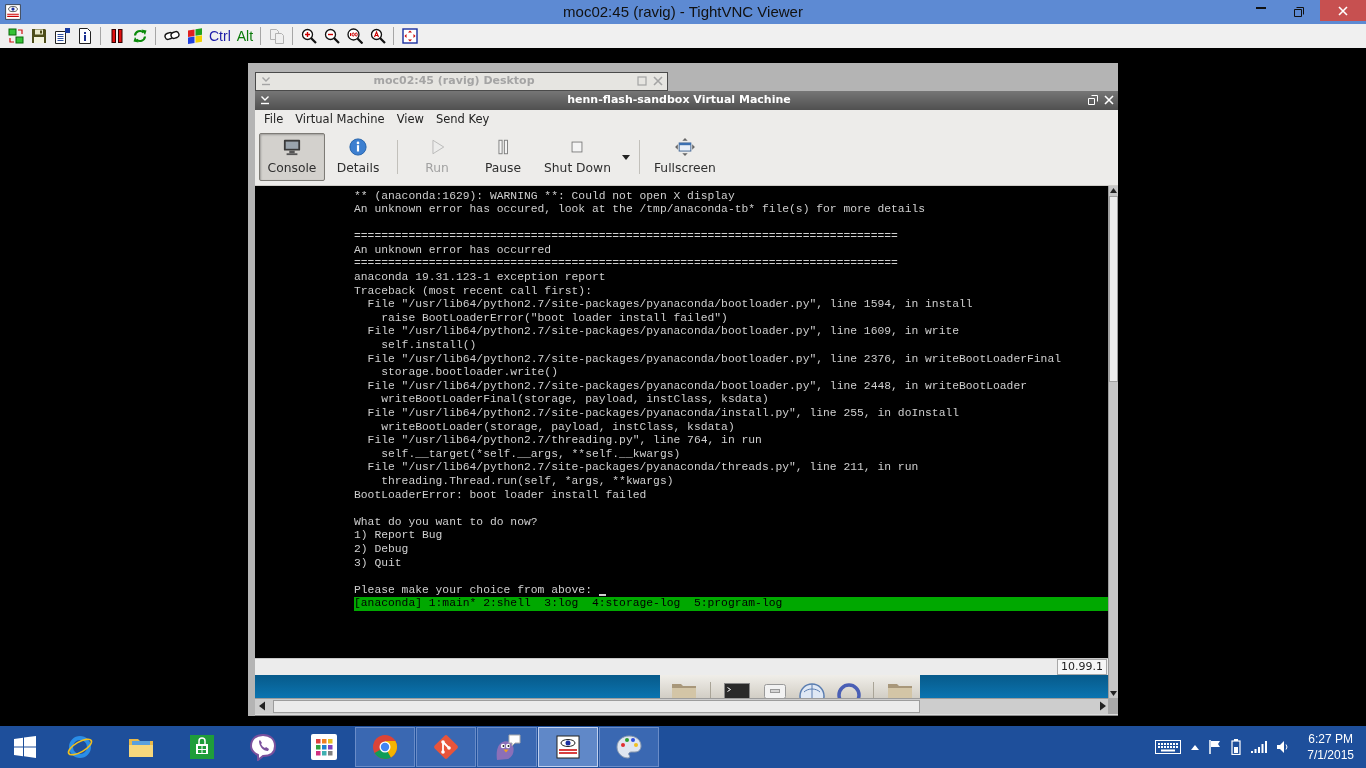 Image resolution: width=1366 pixels, height=768 pixels. I want to click on app-grid-icon, so click(324, 747).